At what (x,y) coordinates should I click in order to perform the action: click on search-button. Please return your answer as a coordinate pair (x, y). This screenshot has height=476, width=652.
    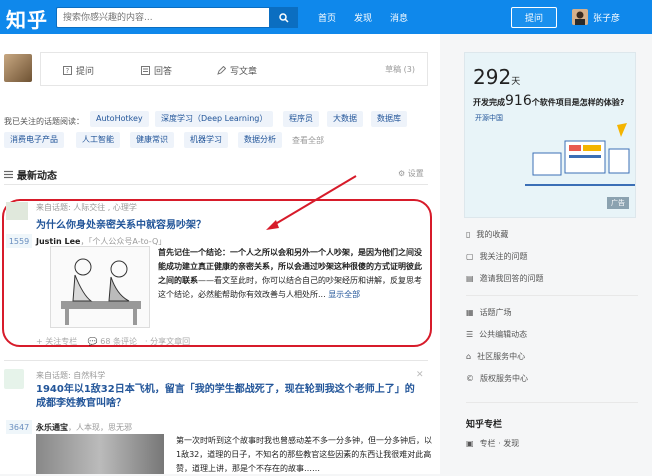
    Looking at the image, I should click on (284, 17).